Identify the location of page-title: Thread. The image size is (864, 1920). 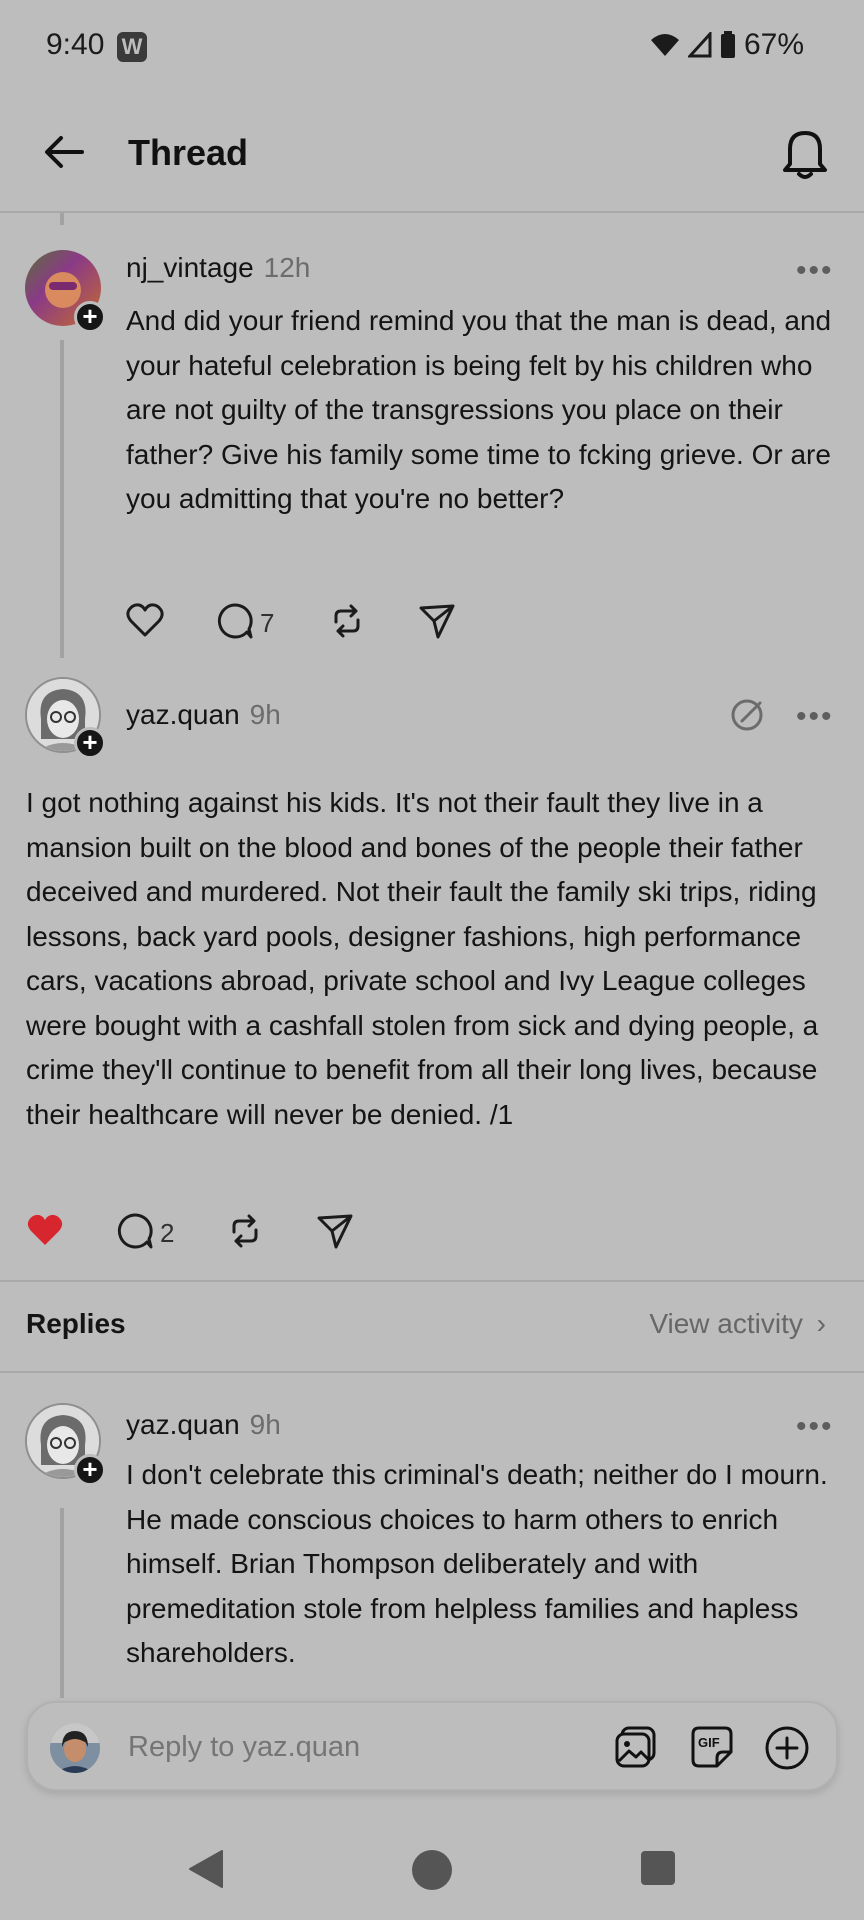
(188, 152).